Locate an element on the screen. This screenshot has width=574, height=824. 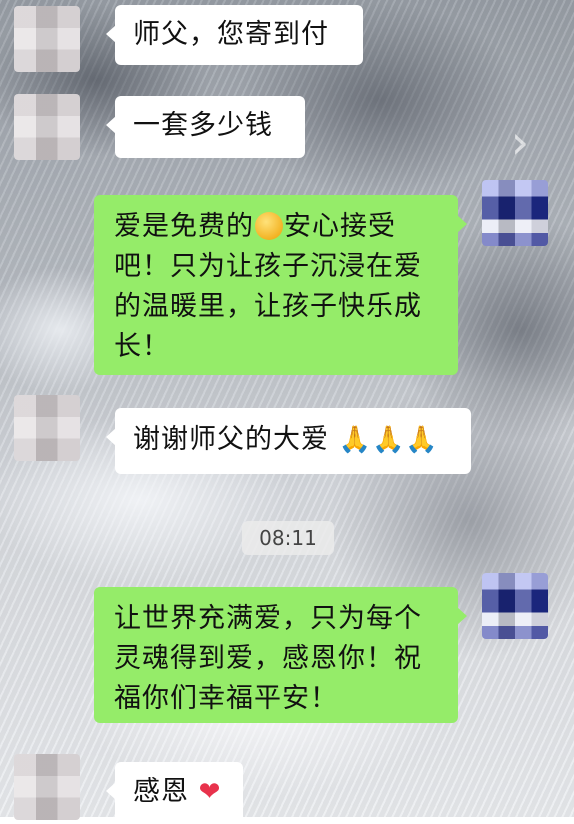
folded-hands-icon: 🙏🙏🙏 is located at coordinates (388, 440).